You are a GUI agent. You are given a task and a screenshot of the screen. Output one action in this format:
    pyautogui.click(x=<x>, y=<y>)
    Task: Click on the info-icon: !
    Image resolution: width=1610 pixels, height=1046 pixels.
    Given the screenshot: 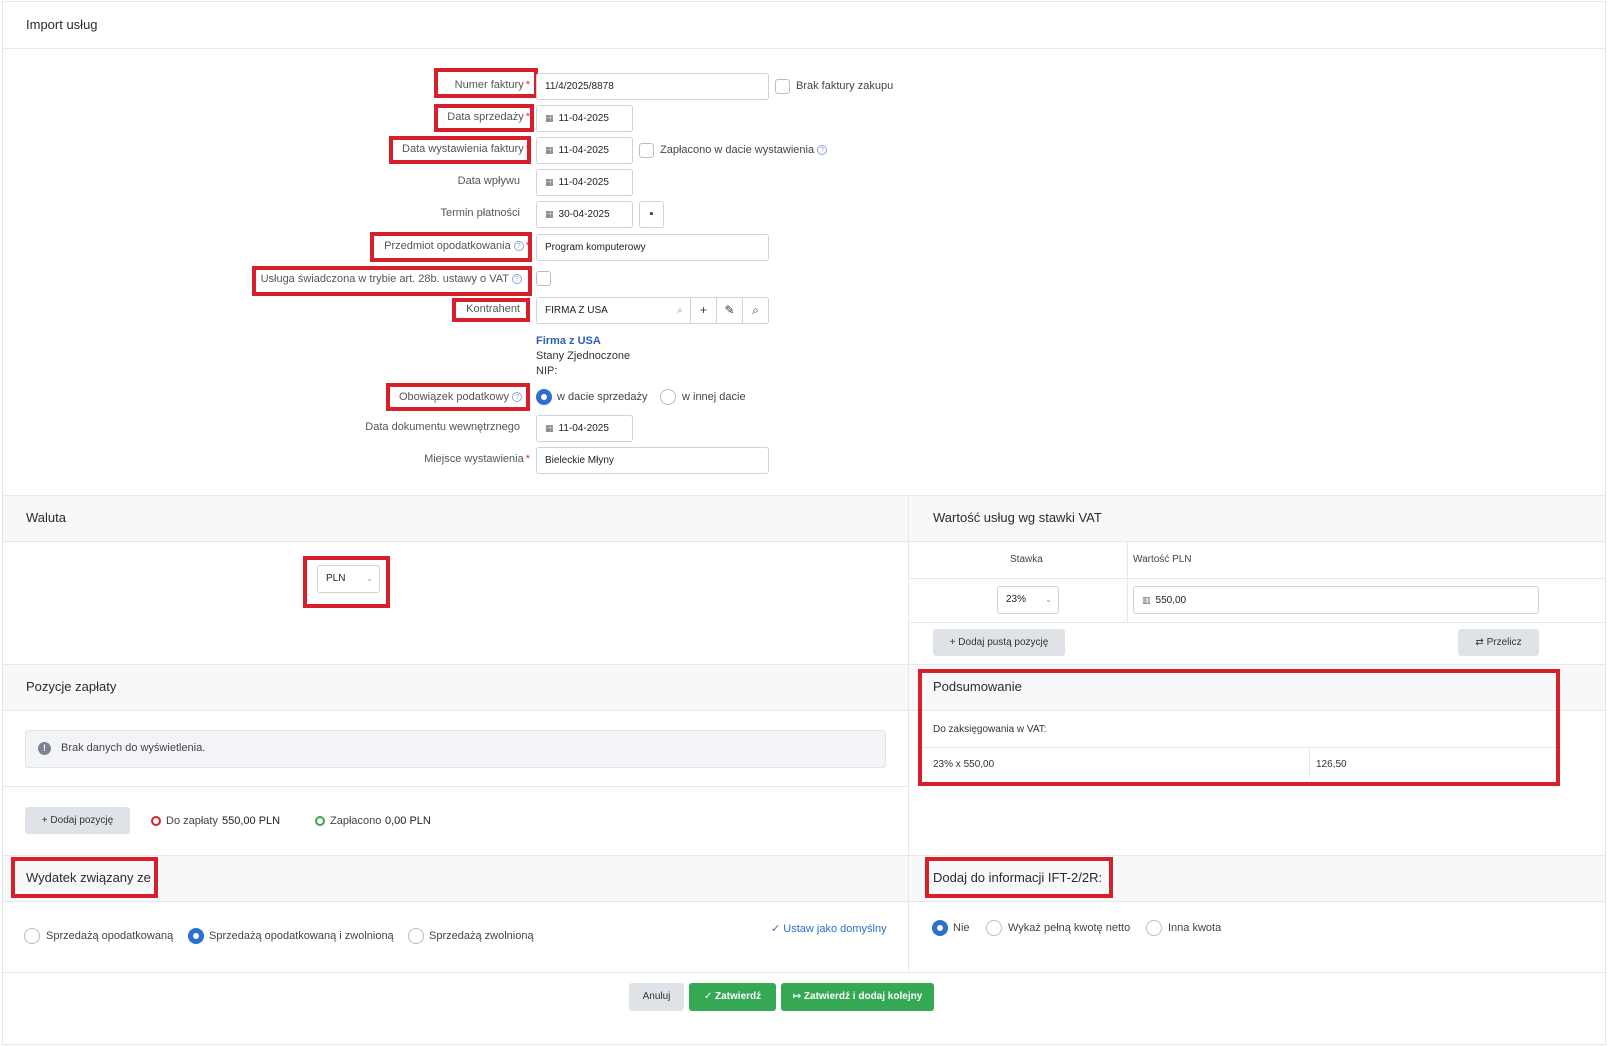 What is the action you would take?
    pyautogui.click(x=44, y=748)
    